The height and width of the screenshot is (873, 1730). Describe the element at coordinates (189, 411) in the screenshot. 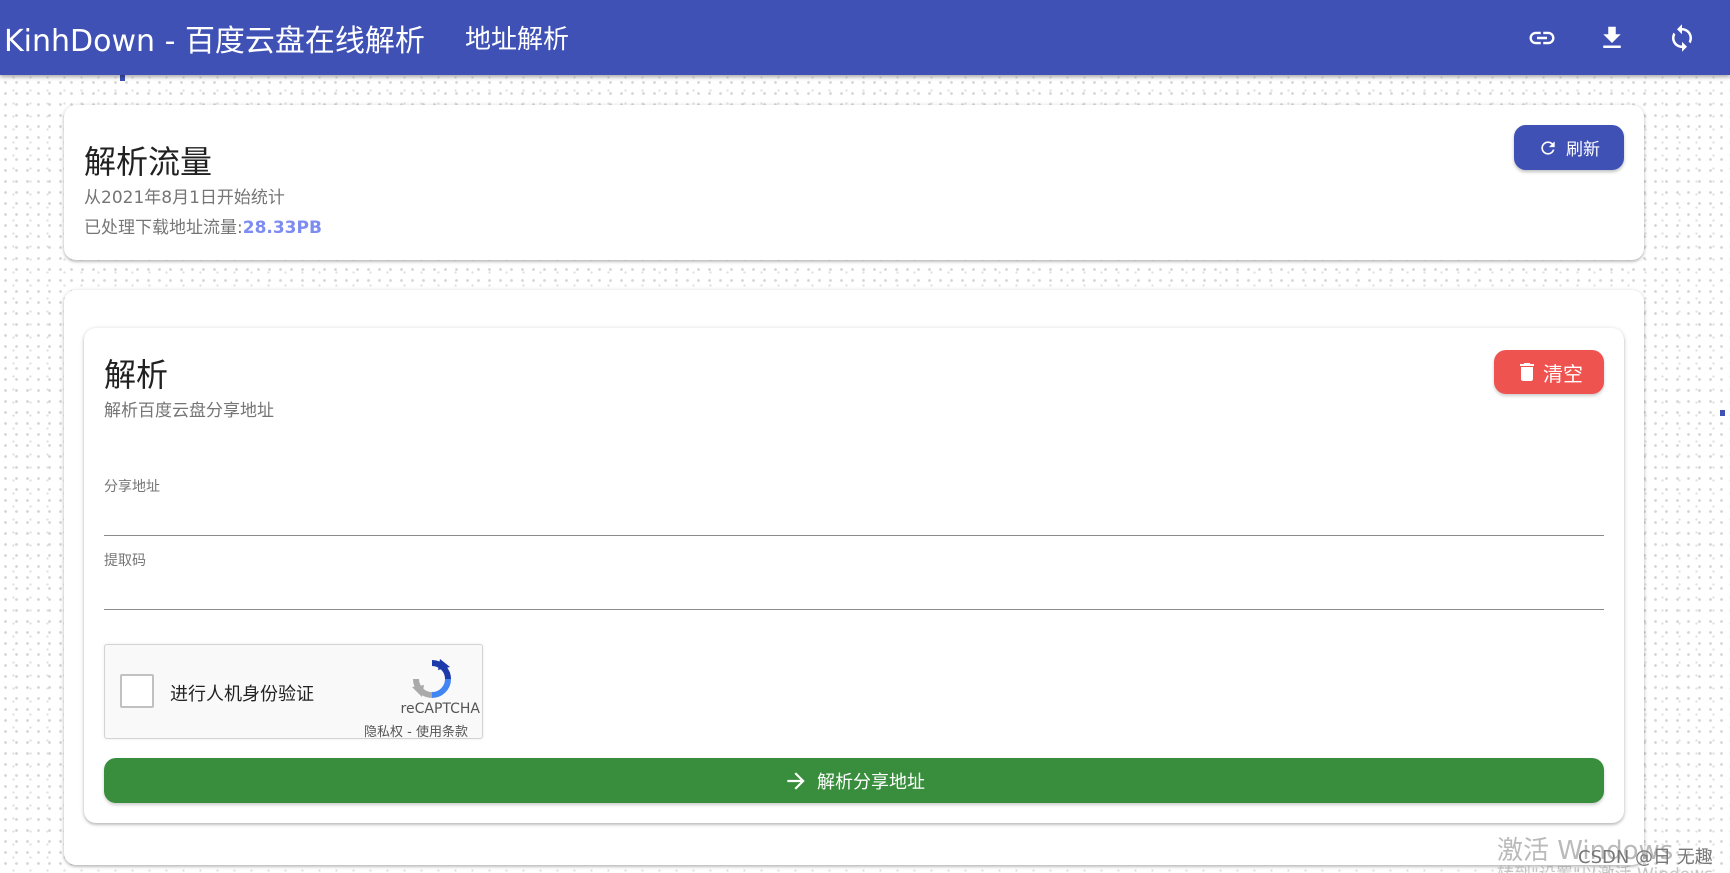

I see `parse-subtitle: 解析百度云盘分享地址` at that location.